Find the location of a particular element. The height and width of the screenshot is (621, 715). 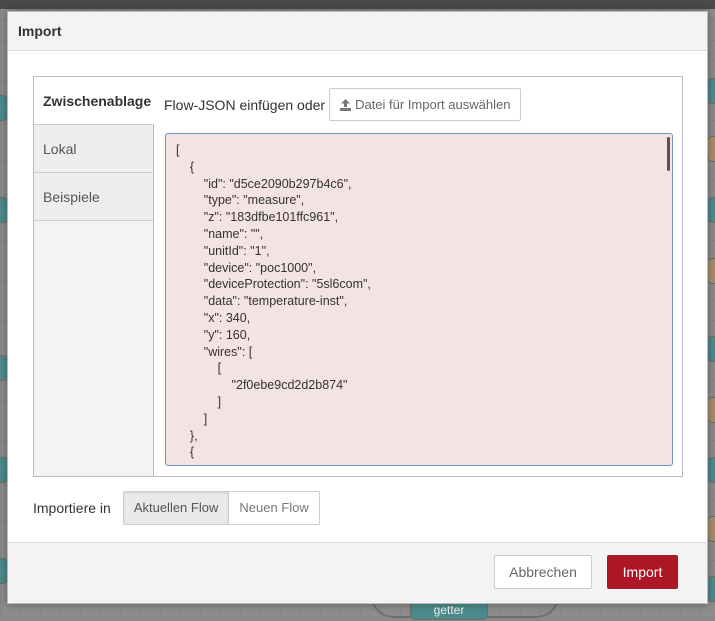

current-flow-option: Aktuellen Flow is located at coordinates (176, 508).